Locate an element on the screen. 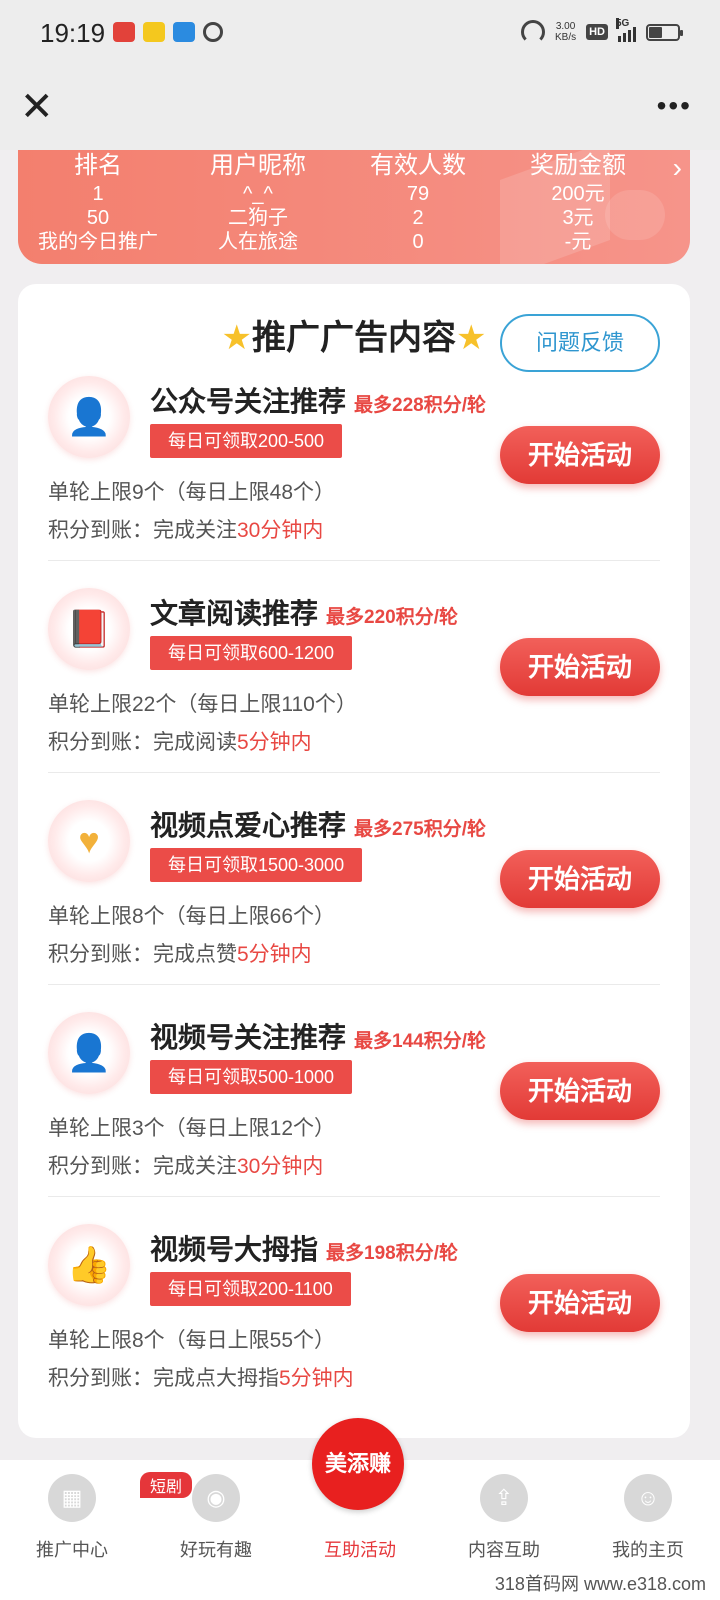  nav-label: 我的主页 is located at coordinates (648, 1550).